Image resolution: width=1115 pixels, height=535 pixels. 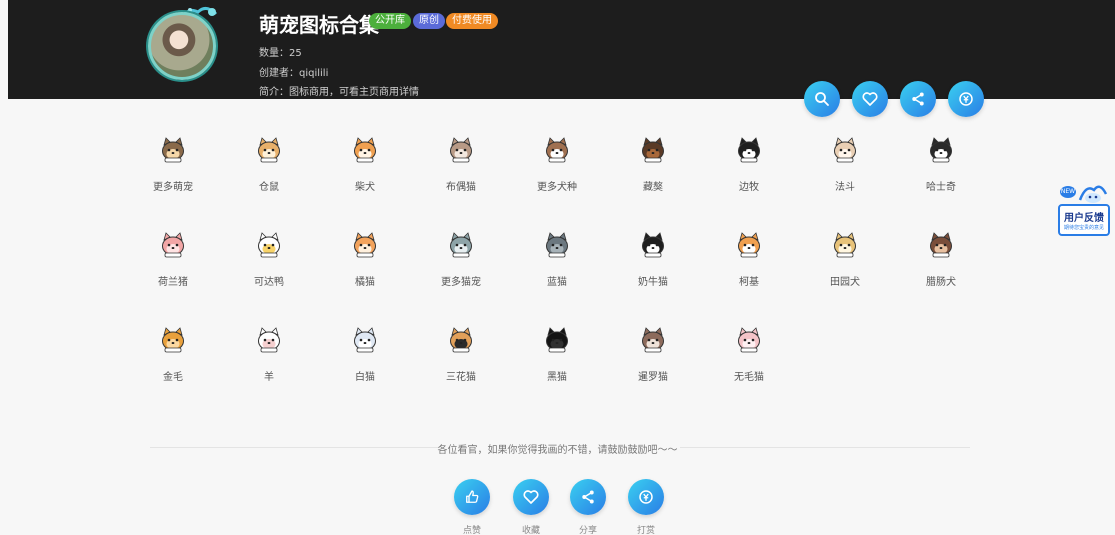 I want to click on search-icon, so click(x=822, y=99).